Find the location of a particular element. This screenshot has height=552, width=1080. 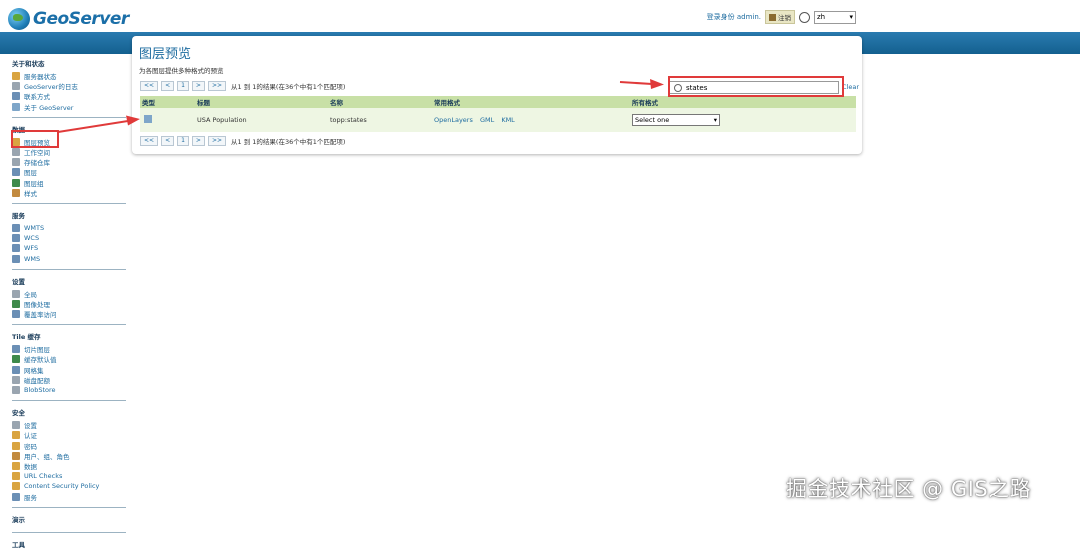

sidebar-item-caching-defaults: 缓存默认值 is located at coordinates (69, 359).